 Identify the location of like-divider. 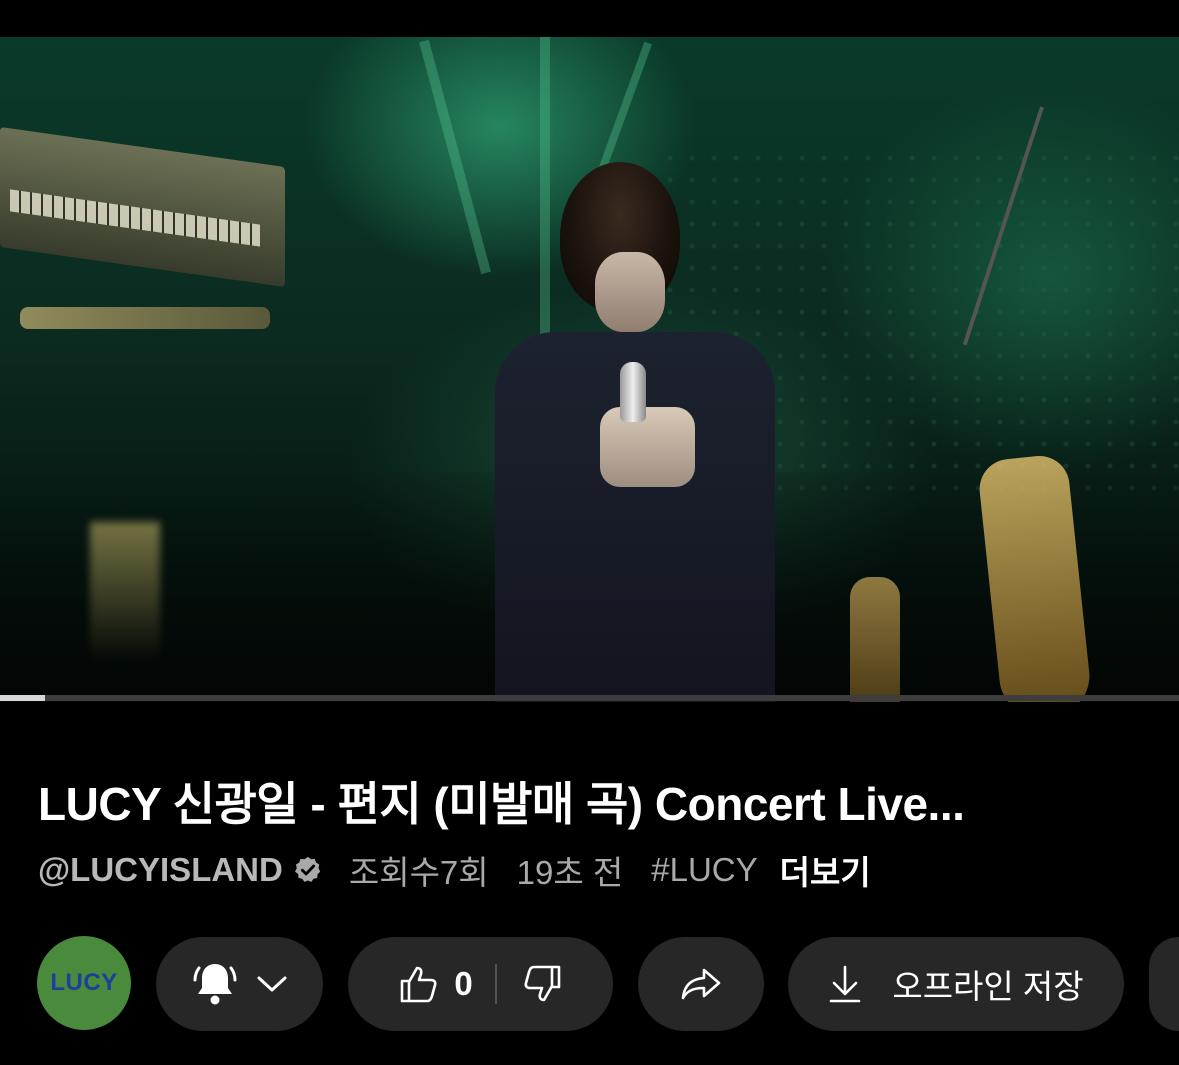
(495, 984).